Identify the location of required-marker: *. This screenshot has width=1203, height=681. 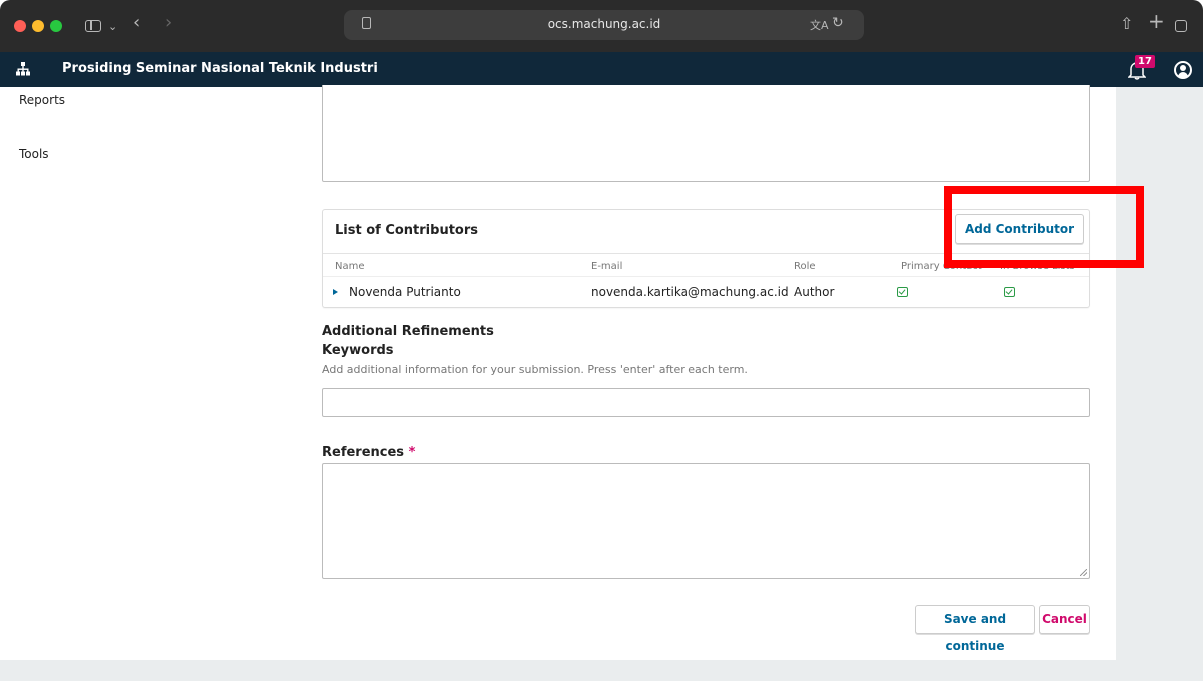
(412, 452).